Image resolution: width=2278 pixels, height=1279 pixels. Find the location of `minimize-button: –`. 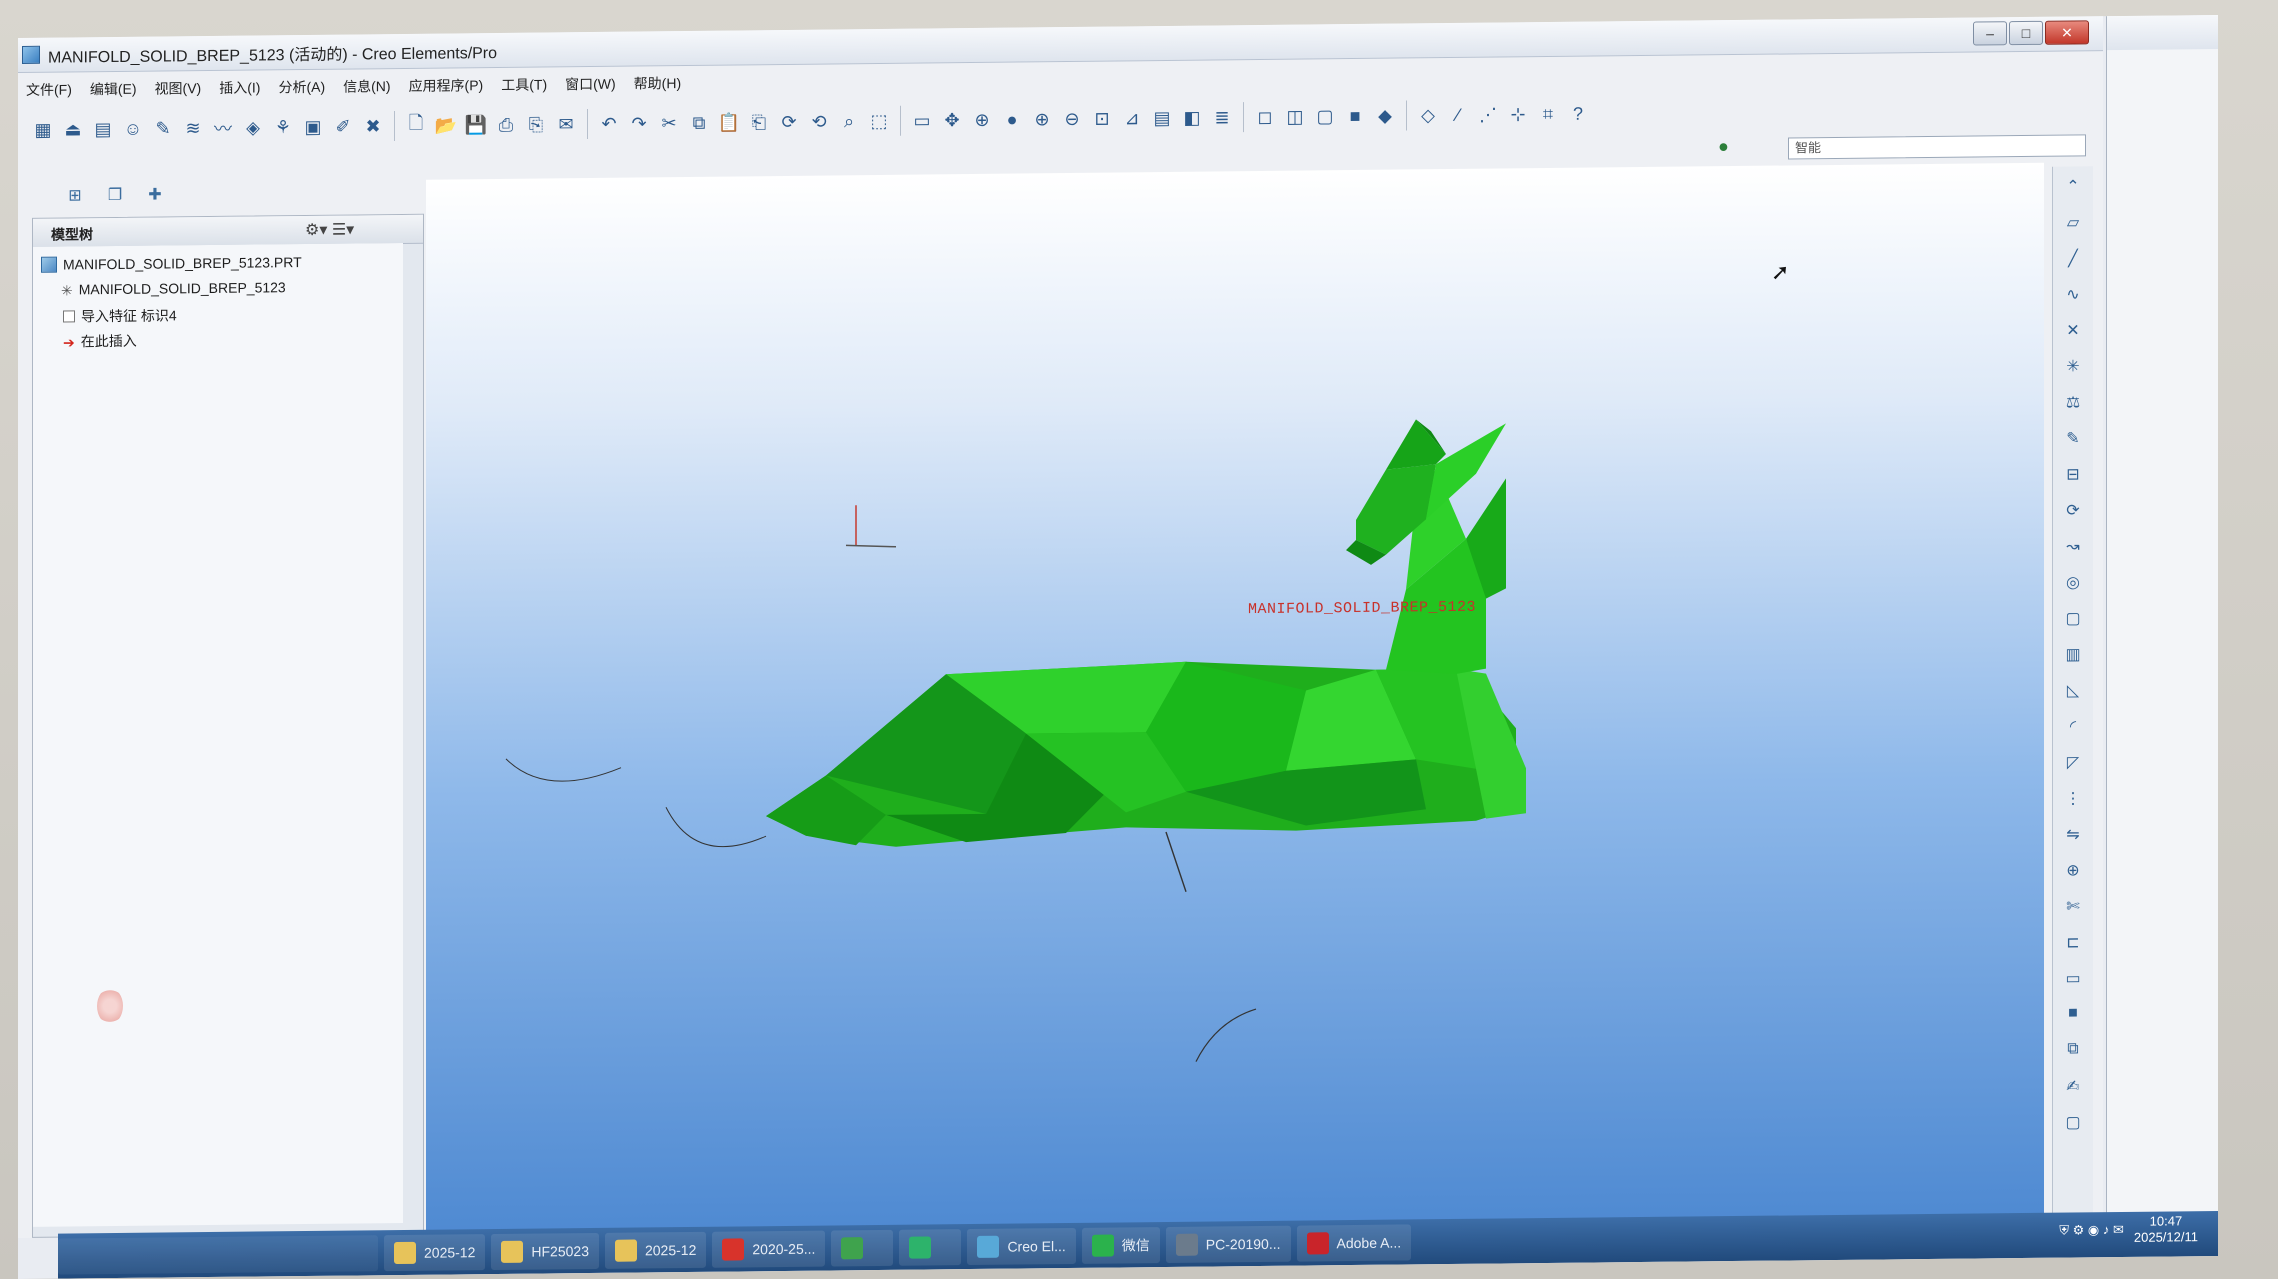

minimize-button: – is located at coordinates (1990, 33).